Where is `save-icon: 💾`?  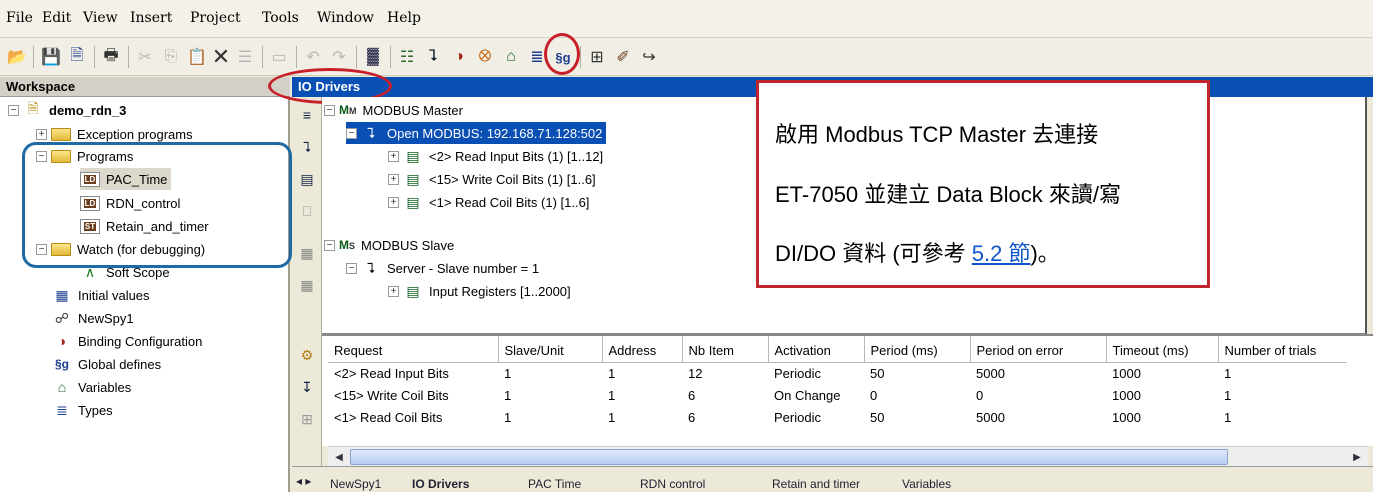 save-icon: 💾 is located at coordinates (51, 57).